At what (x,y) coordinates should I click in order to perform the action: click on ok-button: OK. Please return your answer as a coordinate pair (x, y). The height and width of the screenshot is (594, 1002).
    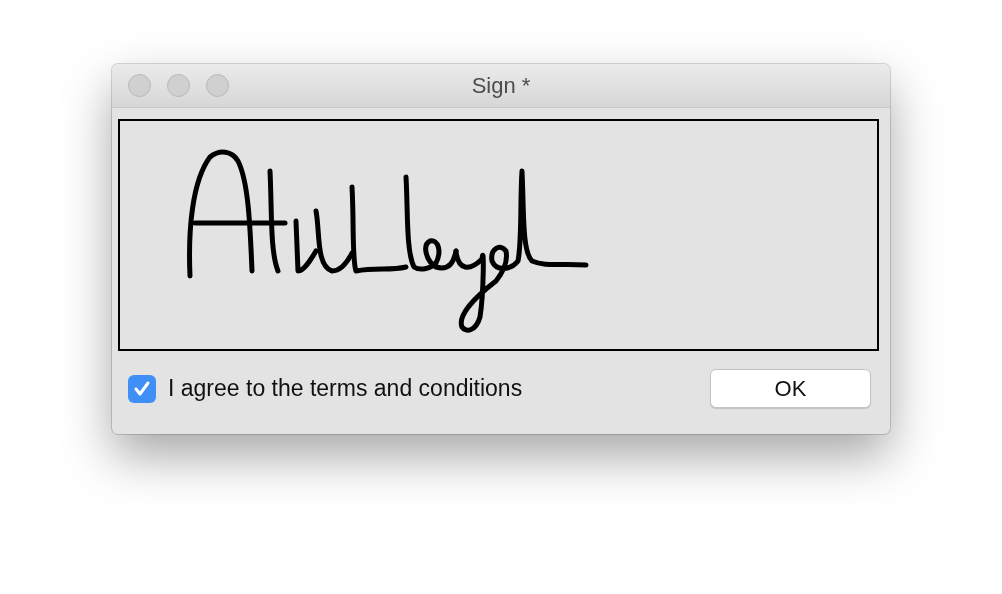
    Looking at the image, I should click on (790, 388).